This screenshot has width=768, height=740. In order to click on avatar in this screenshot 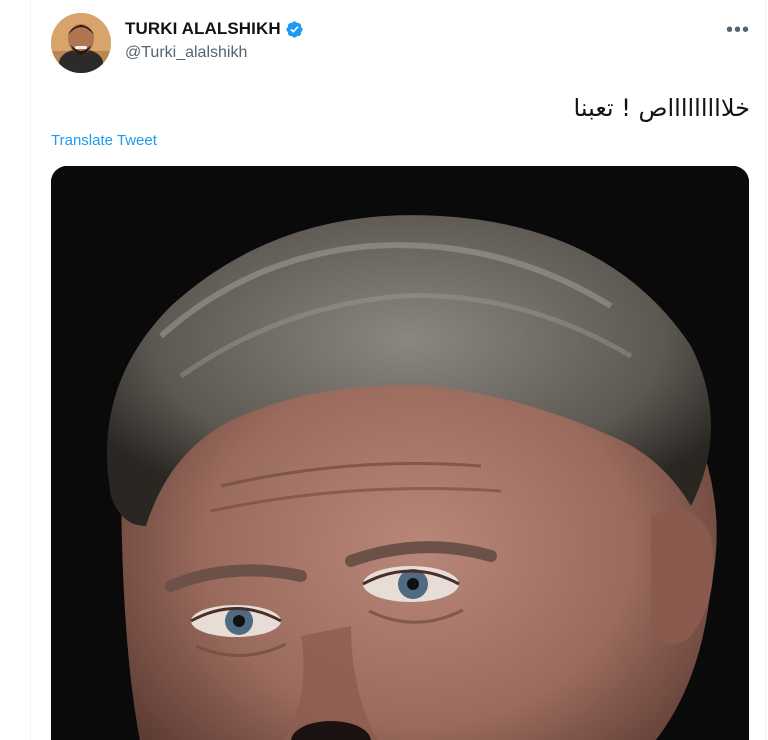, I will do `click(81, 43)`.